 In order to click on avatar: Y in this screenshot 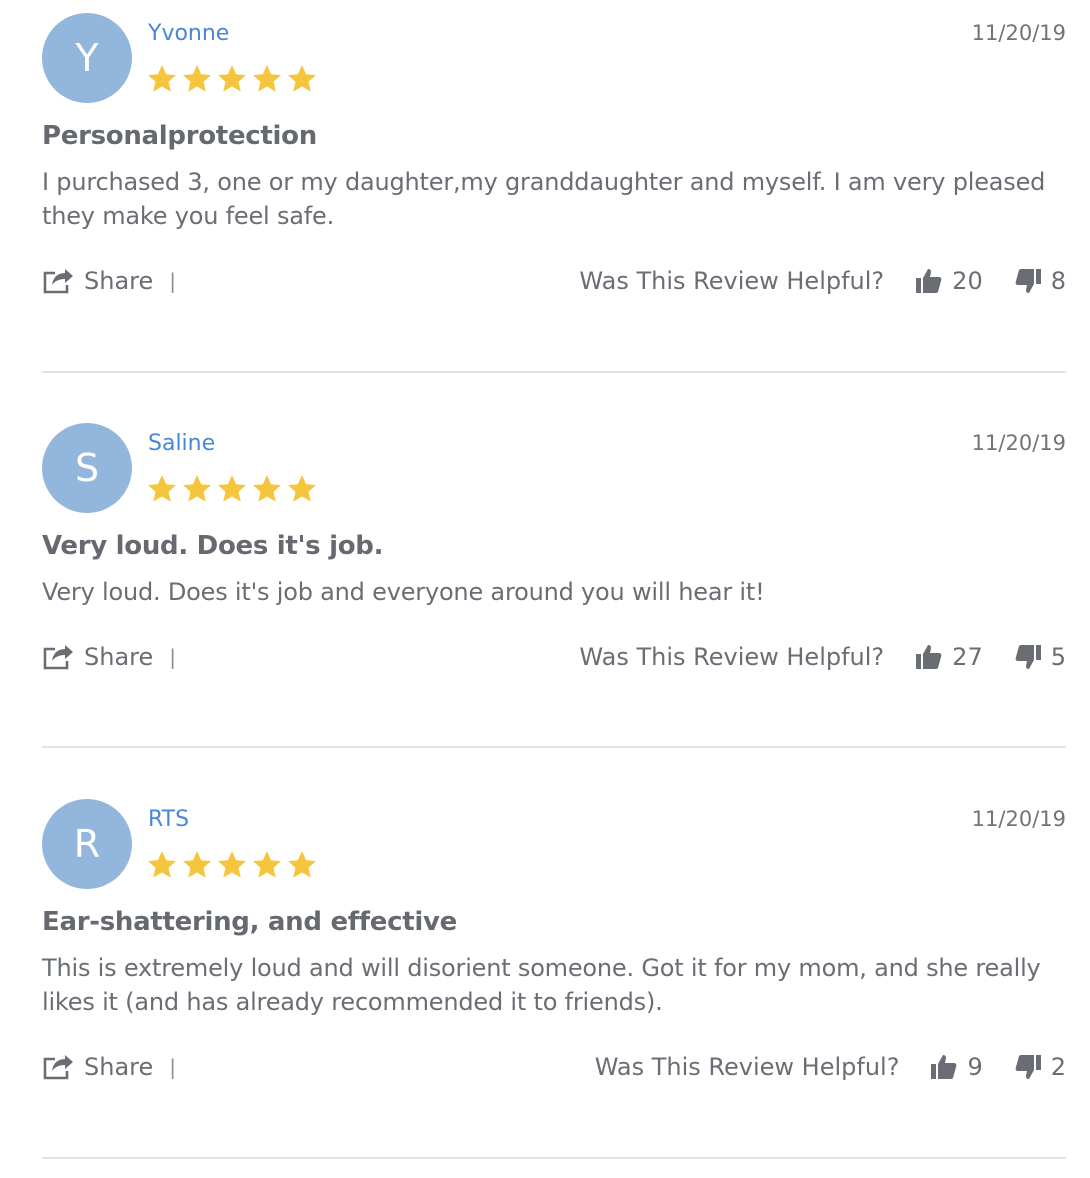, I will do `click(87, 58)`.